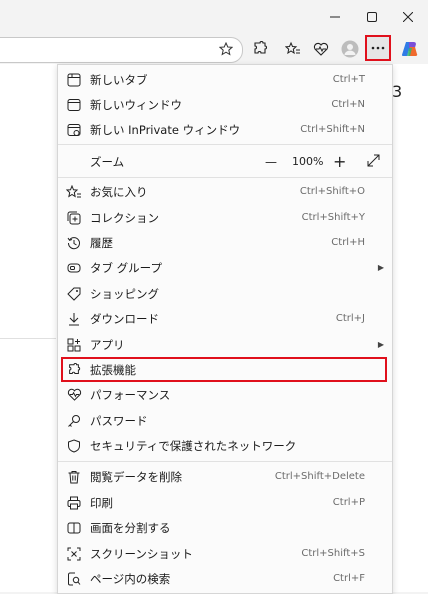  I want to click on menu-item-label: パスワード, so click(119, 420).